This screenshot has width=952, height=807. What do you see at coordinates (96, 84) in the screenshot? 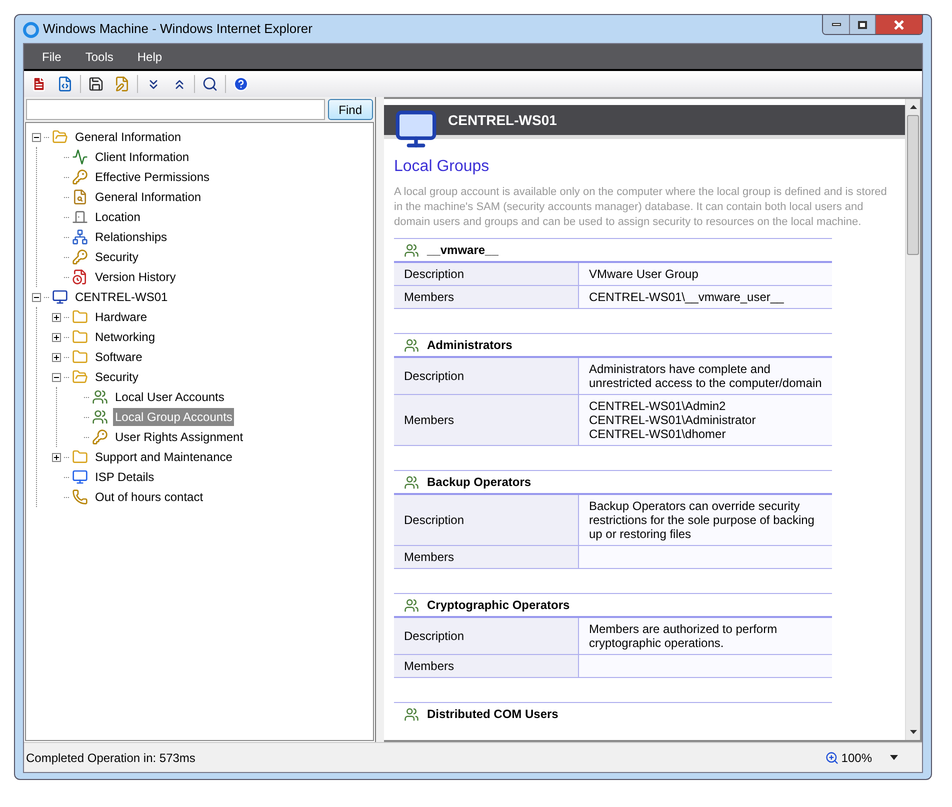
I see `save-icon` at bounding box center [96, 84].